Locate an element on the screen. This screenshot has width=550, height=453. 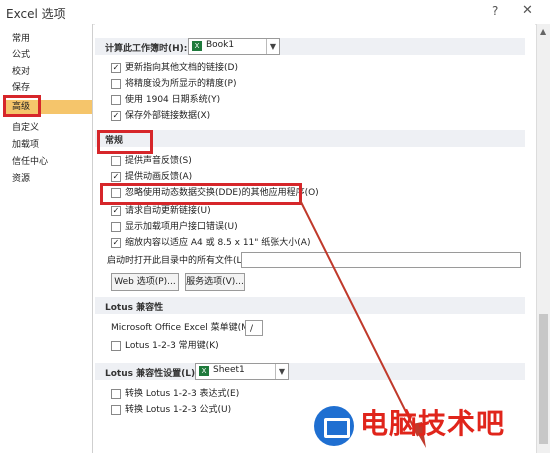
monitor-logo-icon is located at coordinates (334, 426).